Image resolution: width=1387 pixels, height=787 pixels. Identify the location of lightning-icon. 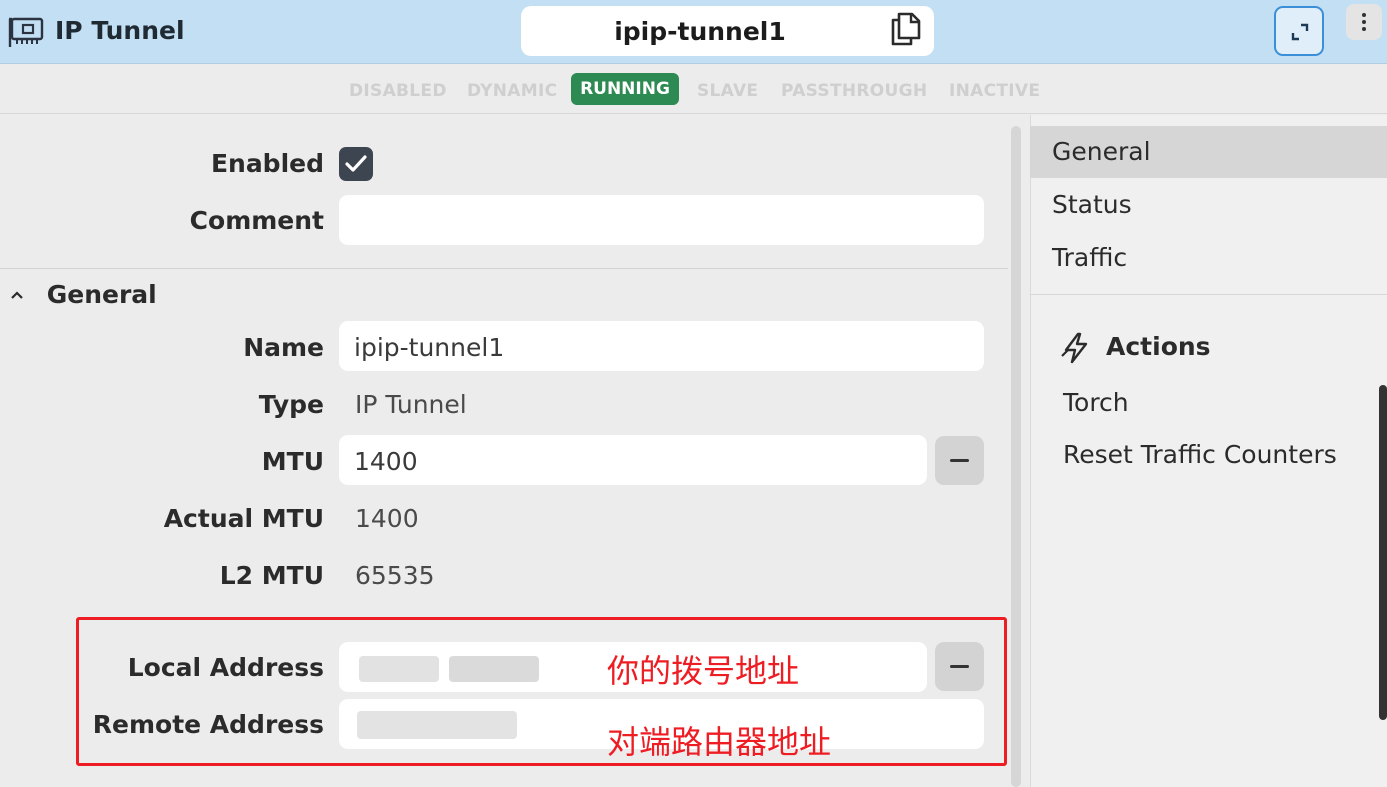
(1074, 348).